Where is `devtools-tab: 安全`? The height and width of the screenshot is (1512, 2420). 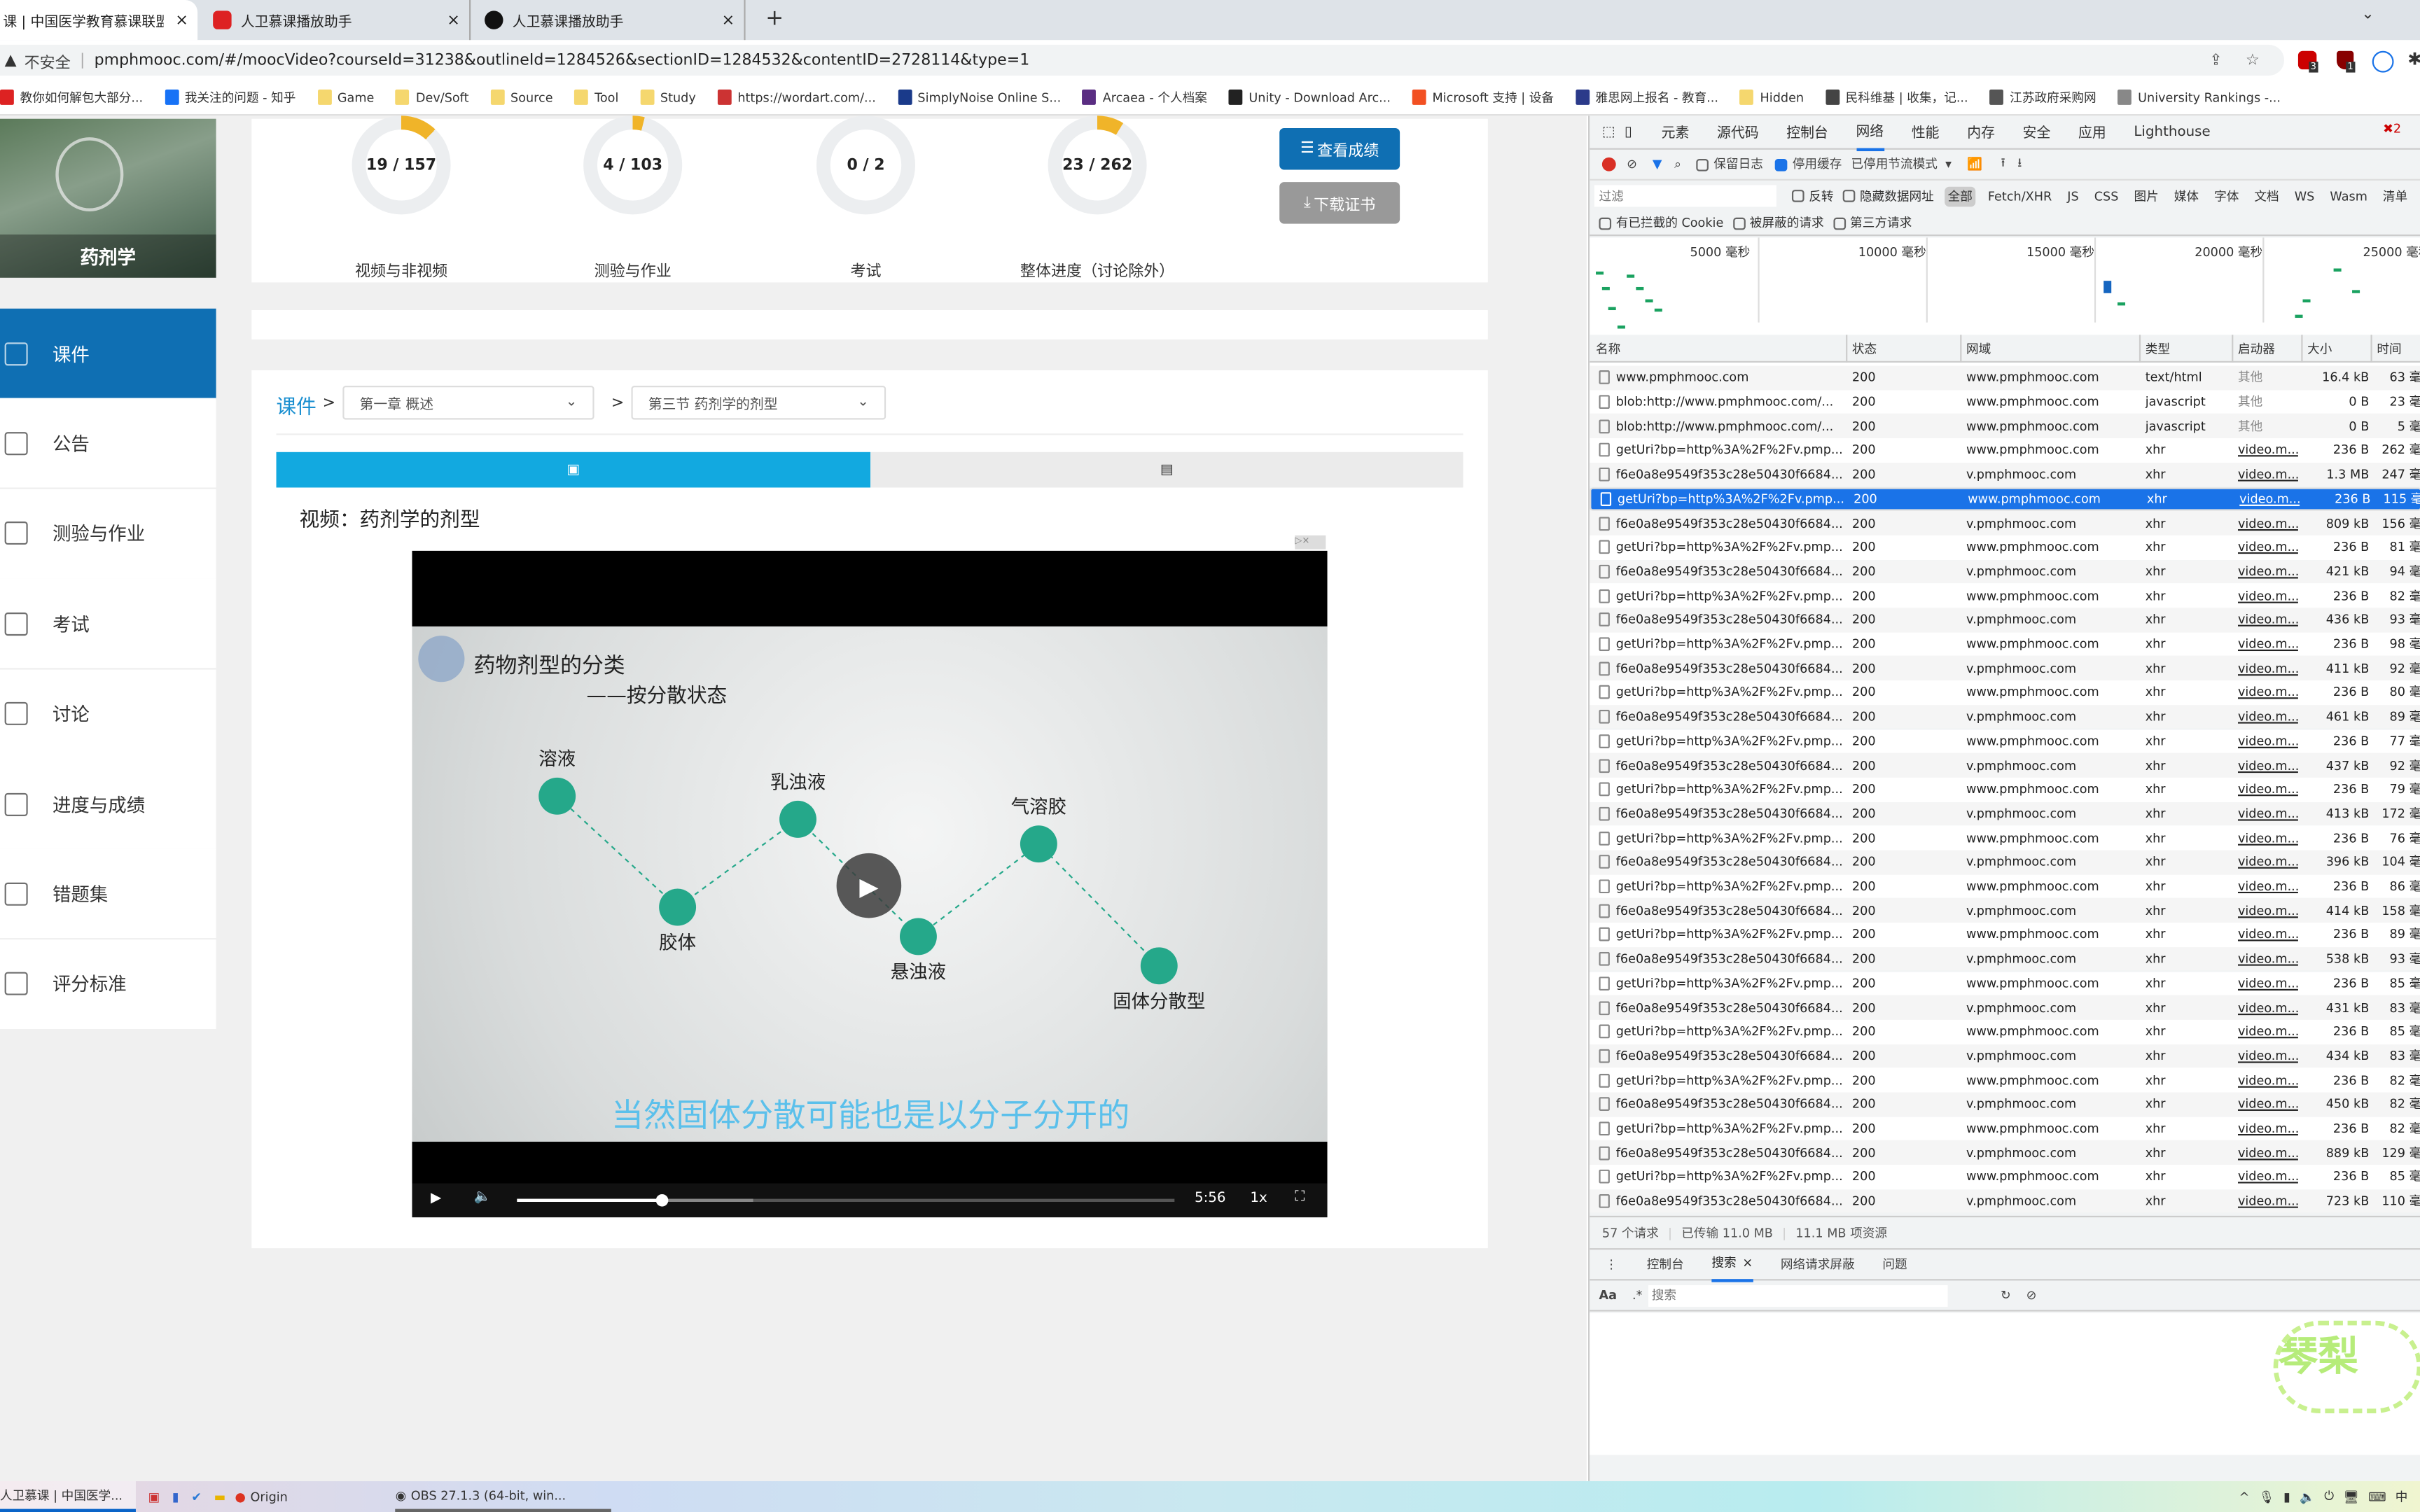 devtools-tab: 安全 is located at coordinates (2037, 132).